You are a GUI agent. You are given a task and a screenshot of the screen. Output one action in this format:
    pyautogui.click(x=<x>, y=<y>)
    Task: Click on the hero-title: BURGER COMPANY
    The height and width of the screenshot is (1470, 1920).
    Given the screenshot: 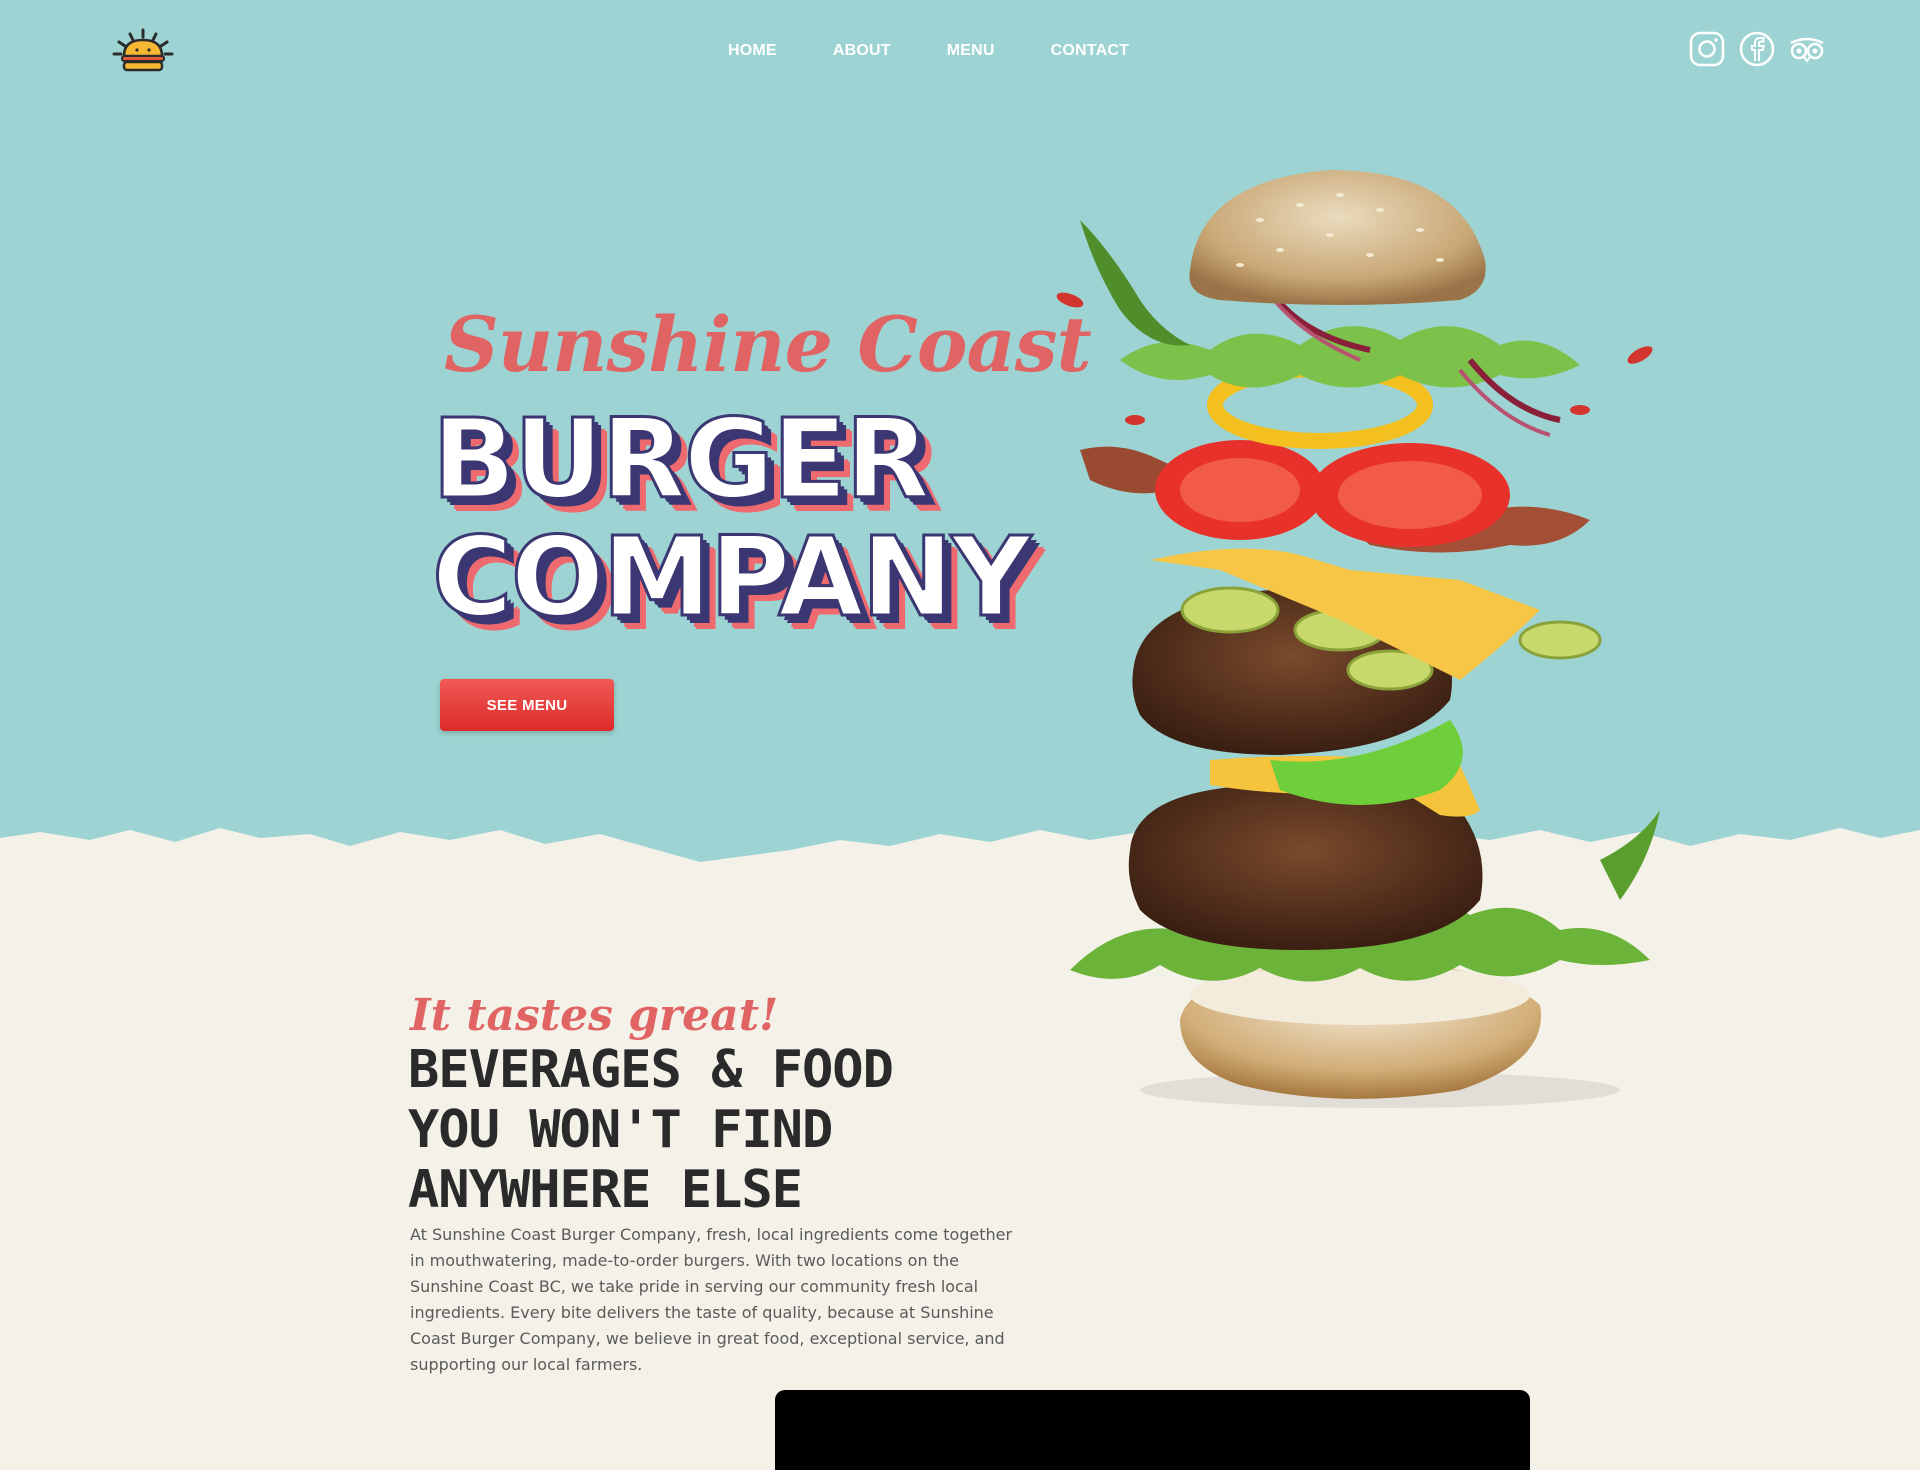 What is the action you would take?
    pyautogui.click(x=731, y=518)
    